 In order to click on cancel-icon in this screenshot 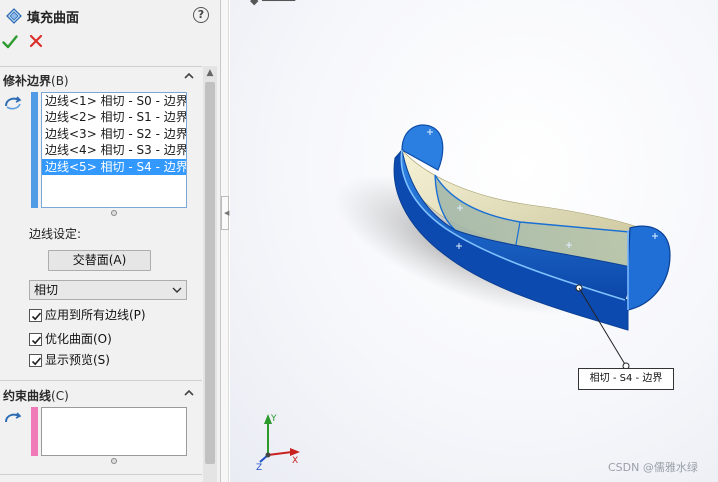, I will do `click(36, 41)`.